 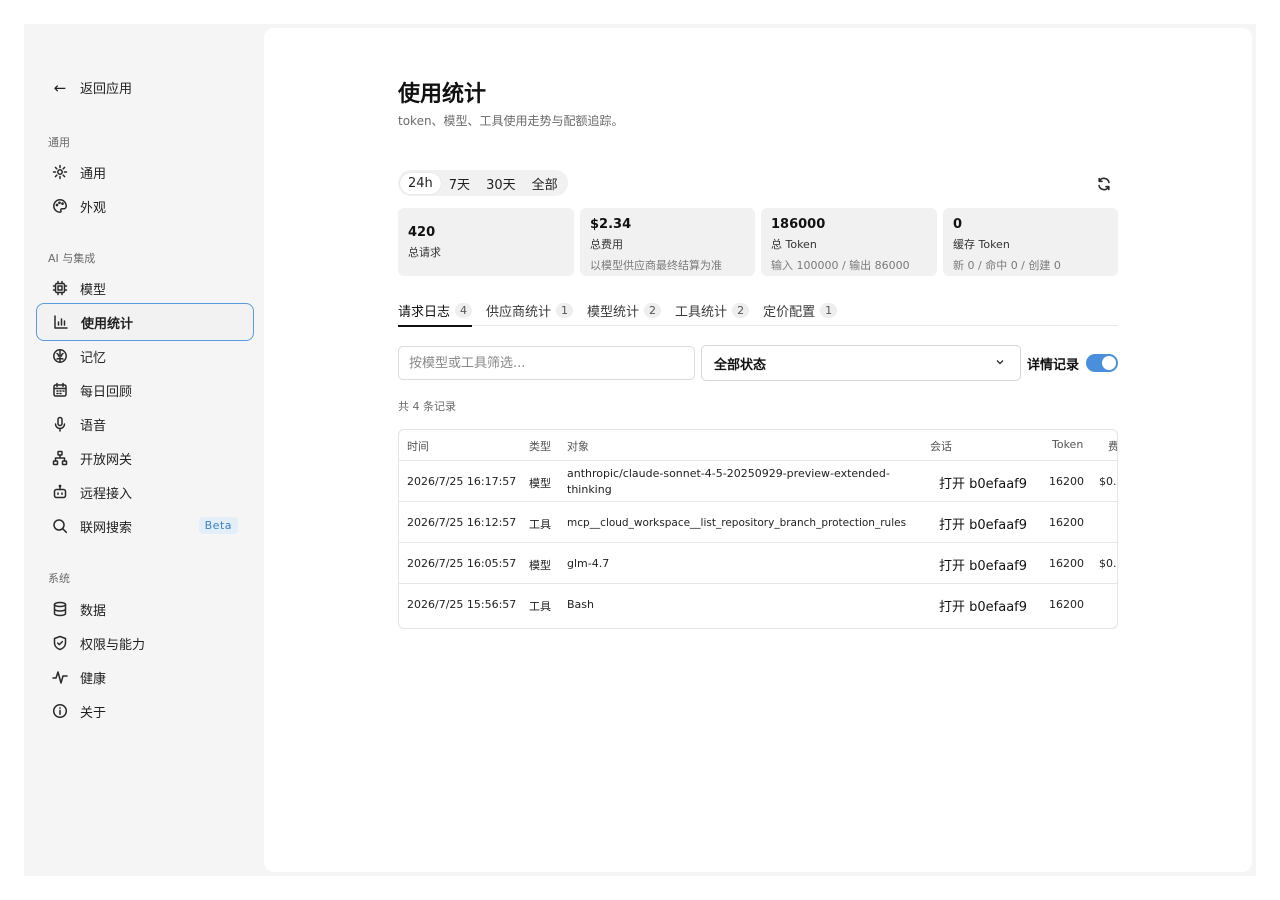 I want to click on tab-model-stats: 模型统计 2, so click(x=624, y=310).